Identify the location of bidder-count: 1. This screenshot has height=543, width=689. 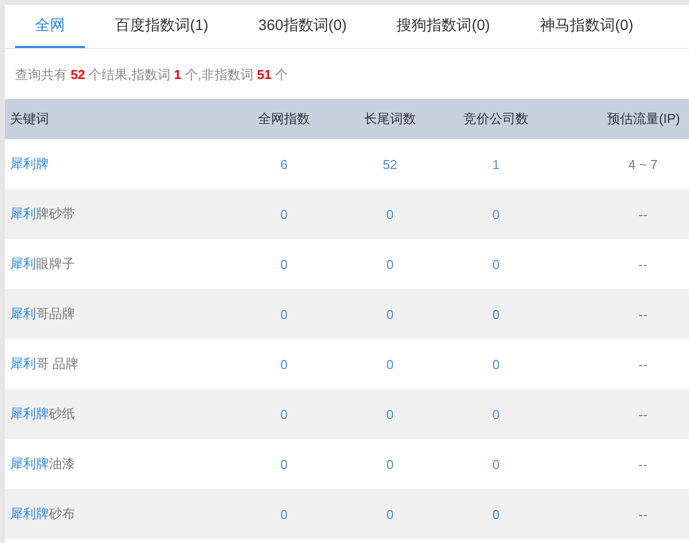
(496, 164).